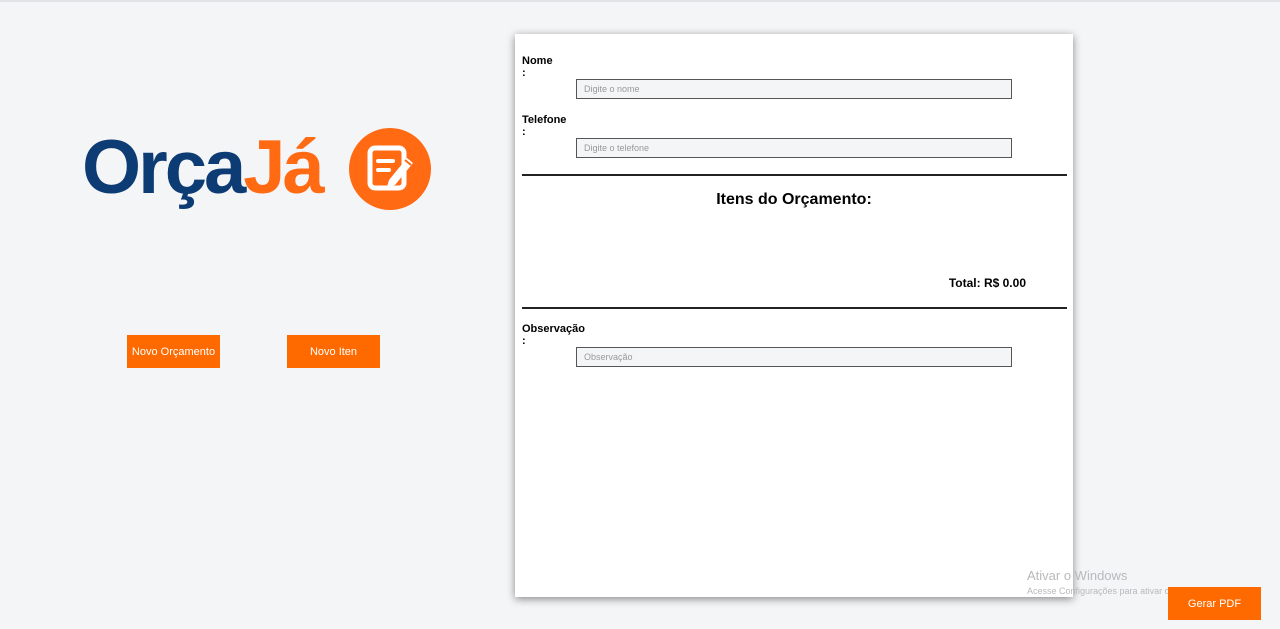 The image size is (1280, 629). What do you see at coordinates (544, 120) in the screenshot?
I see `telefone-label-text: Telefone` at bounding box center [544, 120].